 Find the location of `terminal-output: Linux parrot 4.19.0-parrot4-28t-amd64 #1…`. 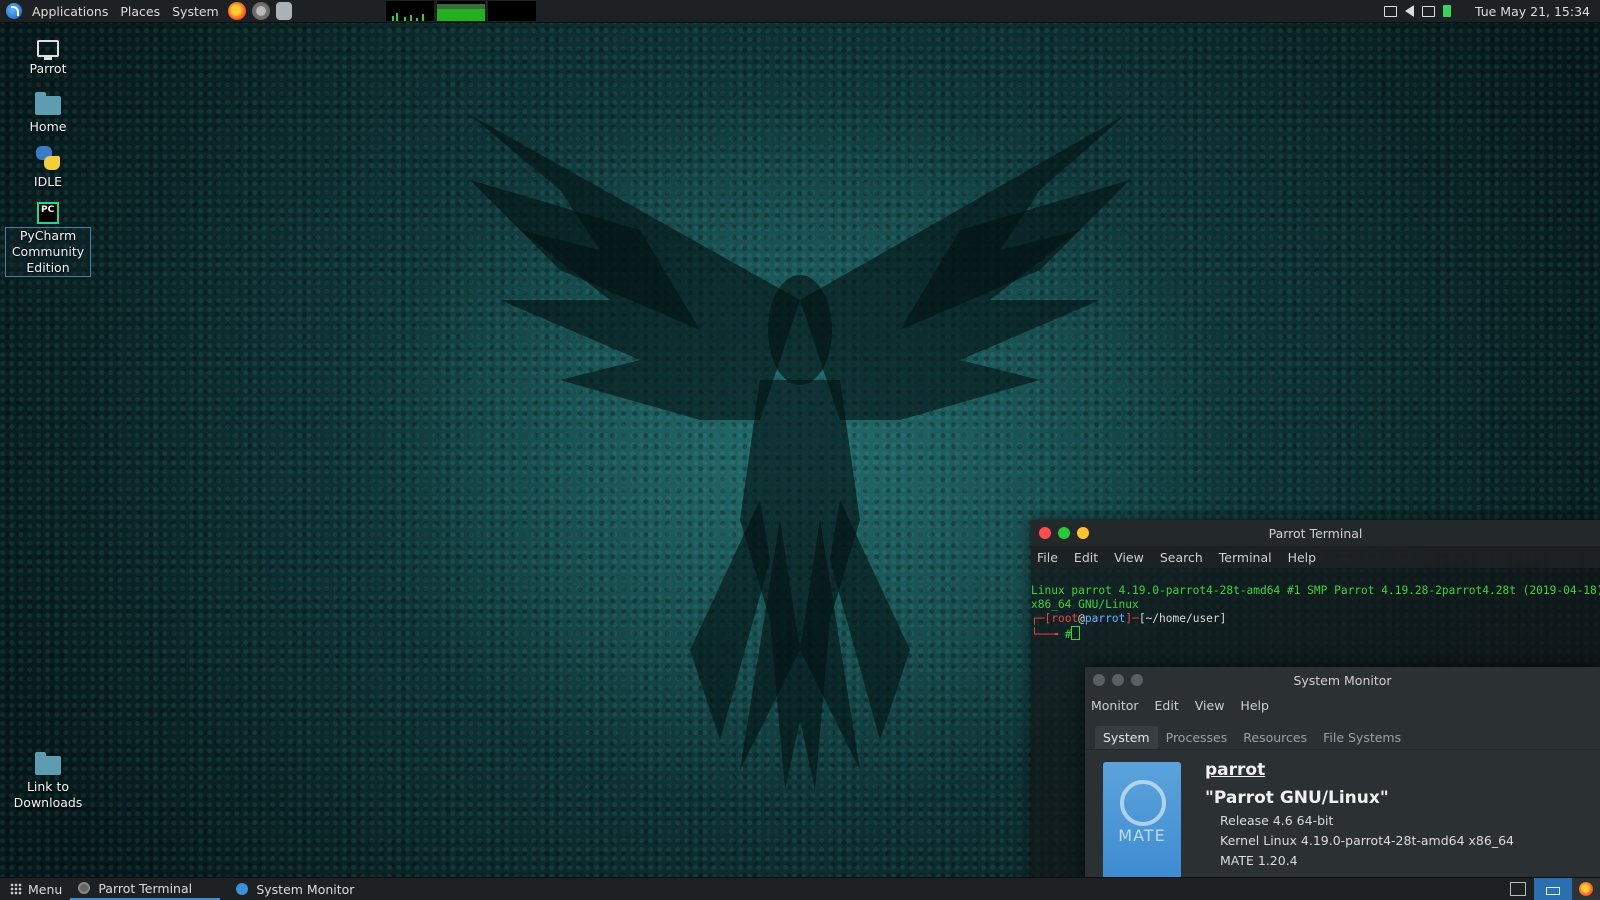

terminal-output: Linux parrot 4.19.0-parrot4-28t-amd64 #1… is located at coordinates (1315, 619).